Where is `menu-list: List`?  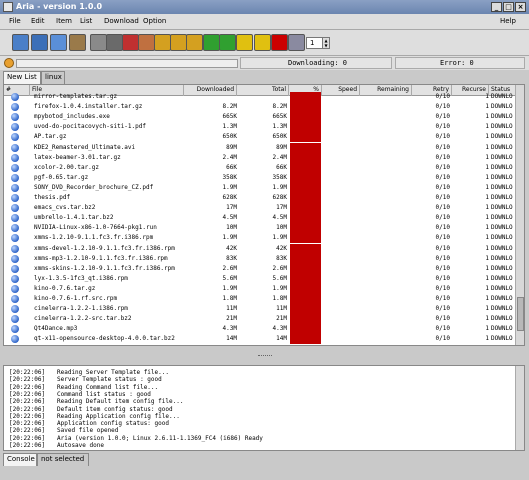 menu-list: List is located at coordinates (86, 21).